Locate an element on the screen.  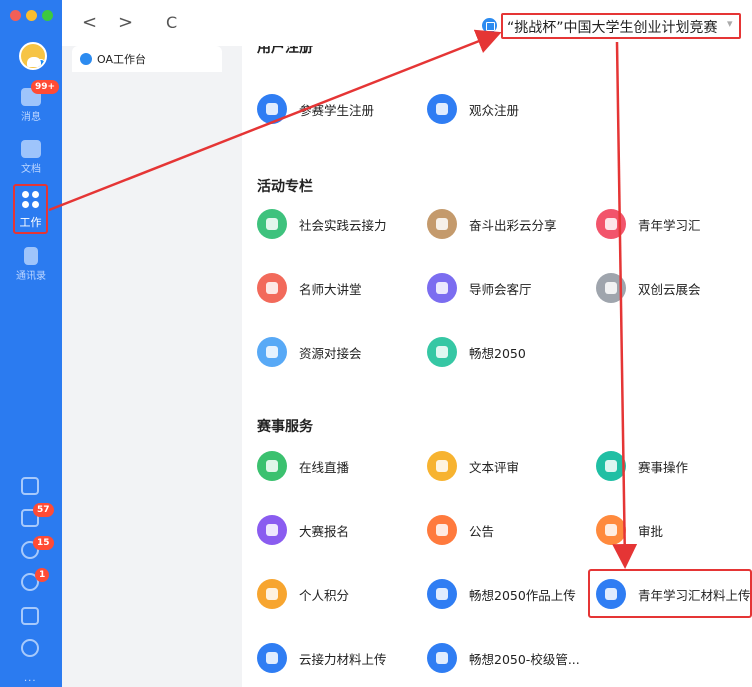
app-label: 文本评审 is located at coordinates (494, 467).